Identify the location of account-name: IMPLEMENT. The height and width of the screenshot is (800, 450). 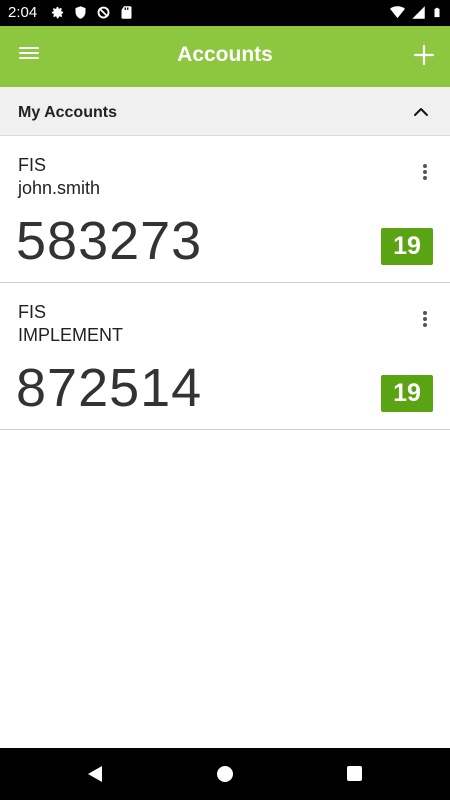
(71, 335).